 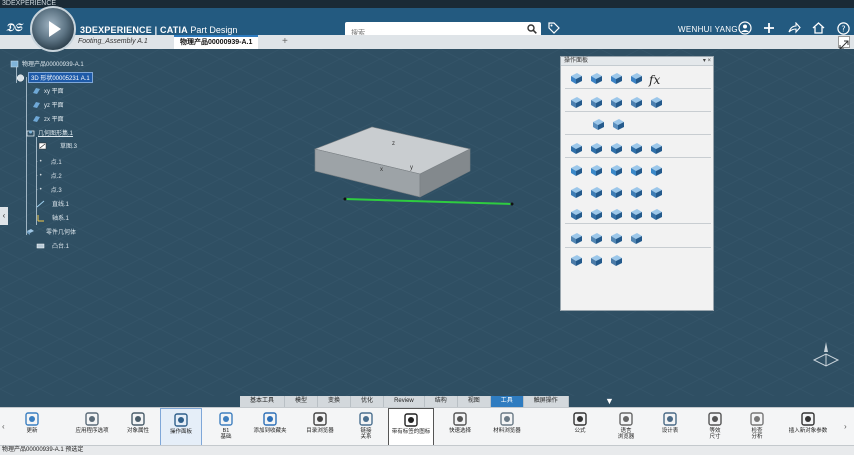 I want to click on action-button-language: 语言 浏览器, so click(x=626, y=427).